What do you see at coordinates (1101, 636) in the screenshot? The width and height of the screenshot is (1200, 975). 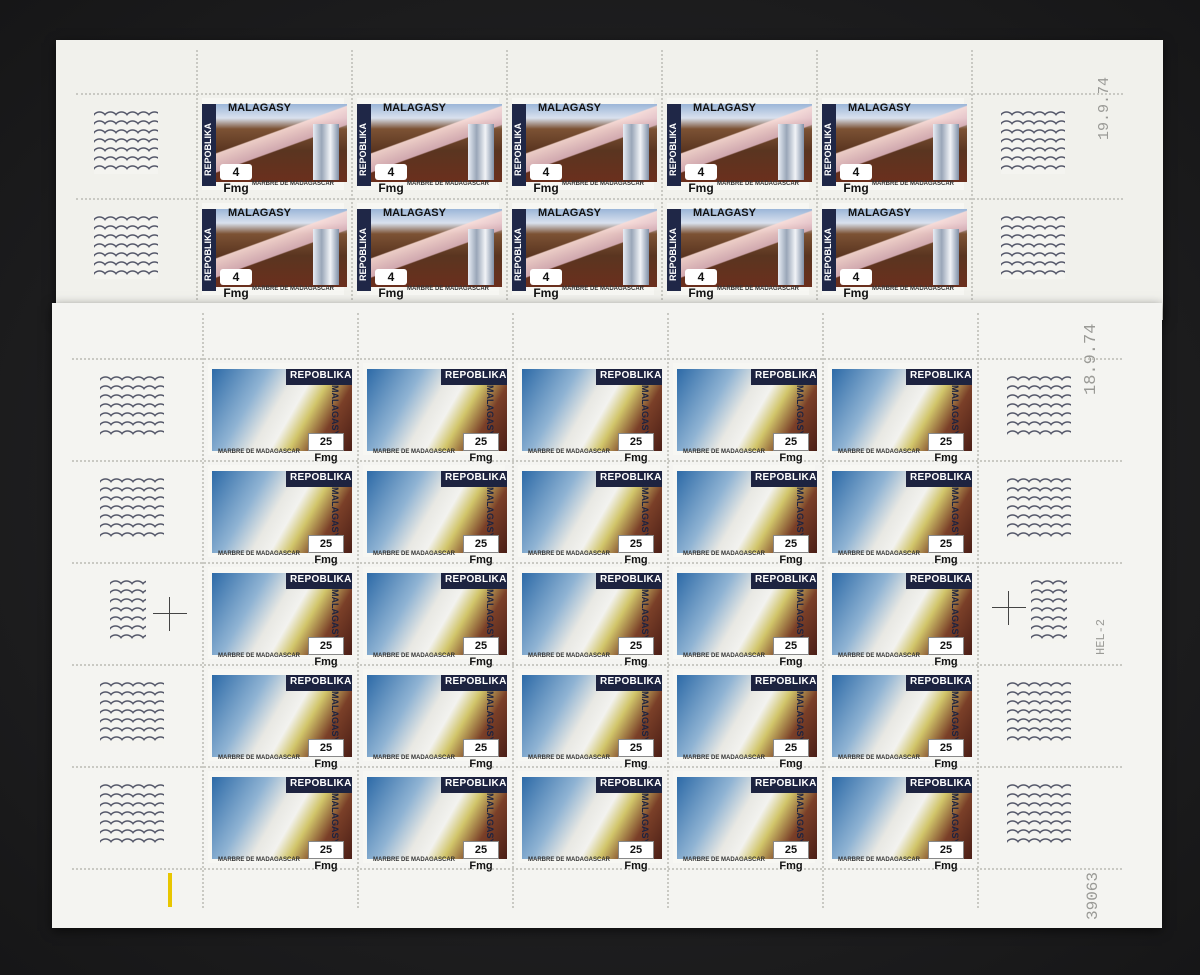 I see `plate-code: HEL-2` at bounding box center [1101, 636].